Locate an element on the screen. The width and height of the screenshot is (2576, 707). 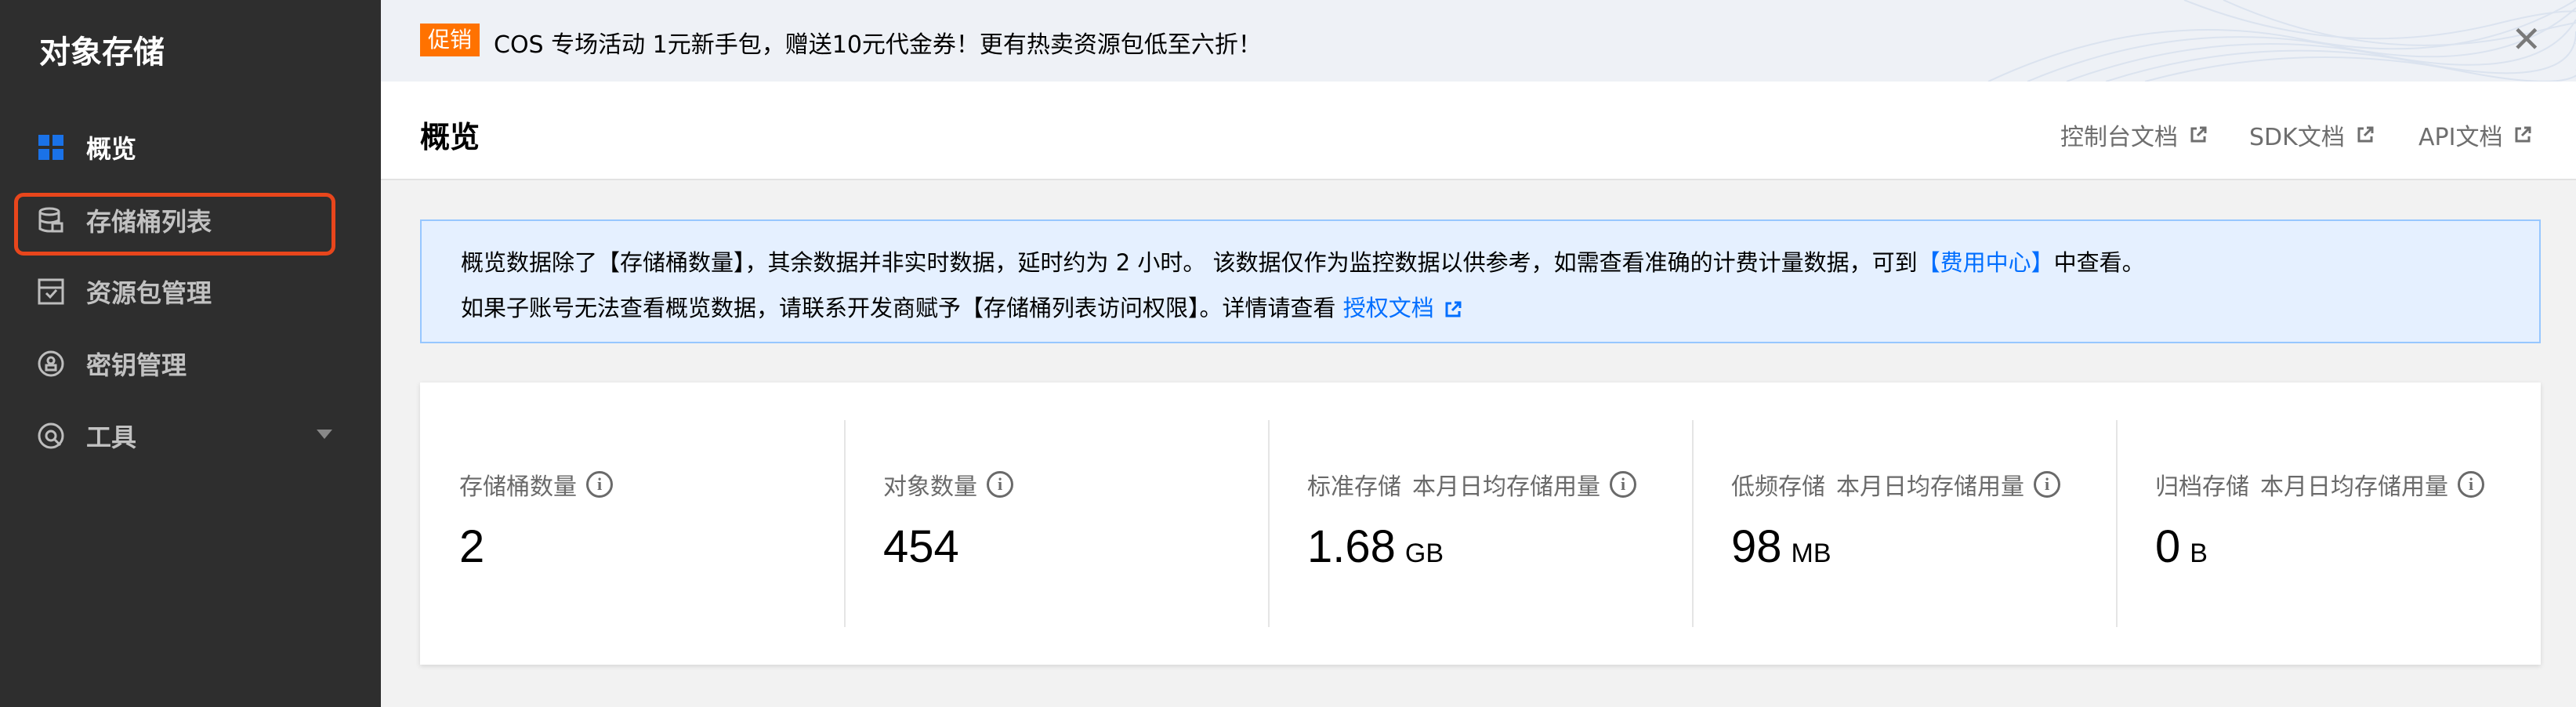
stat-value: 1.68 GB is located at coordinates (1375, 546).